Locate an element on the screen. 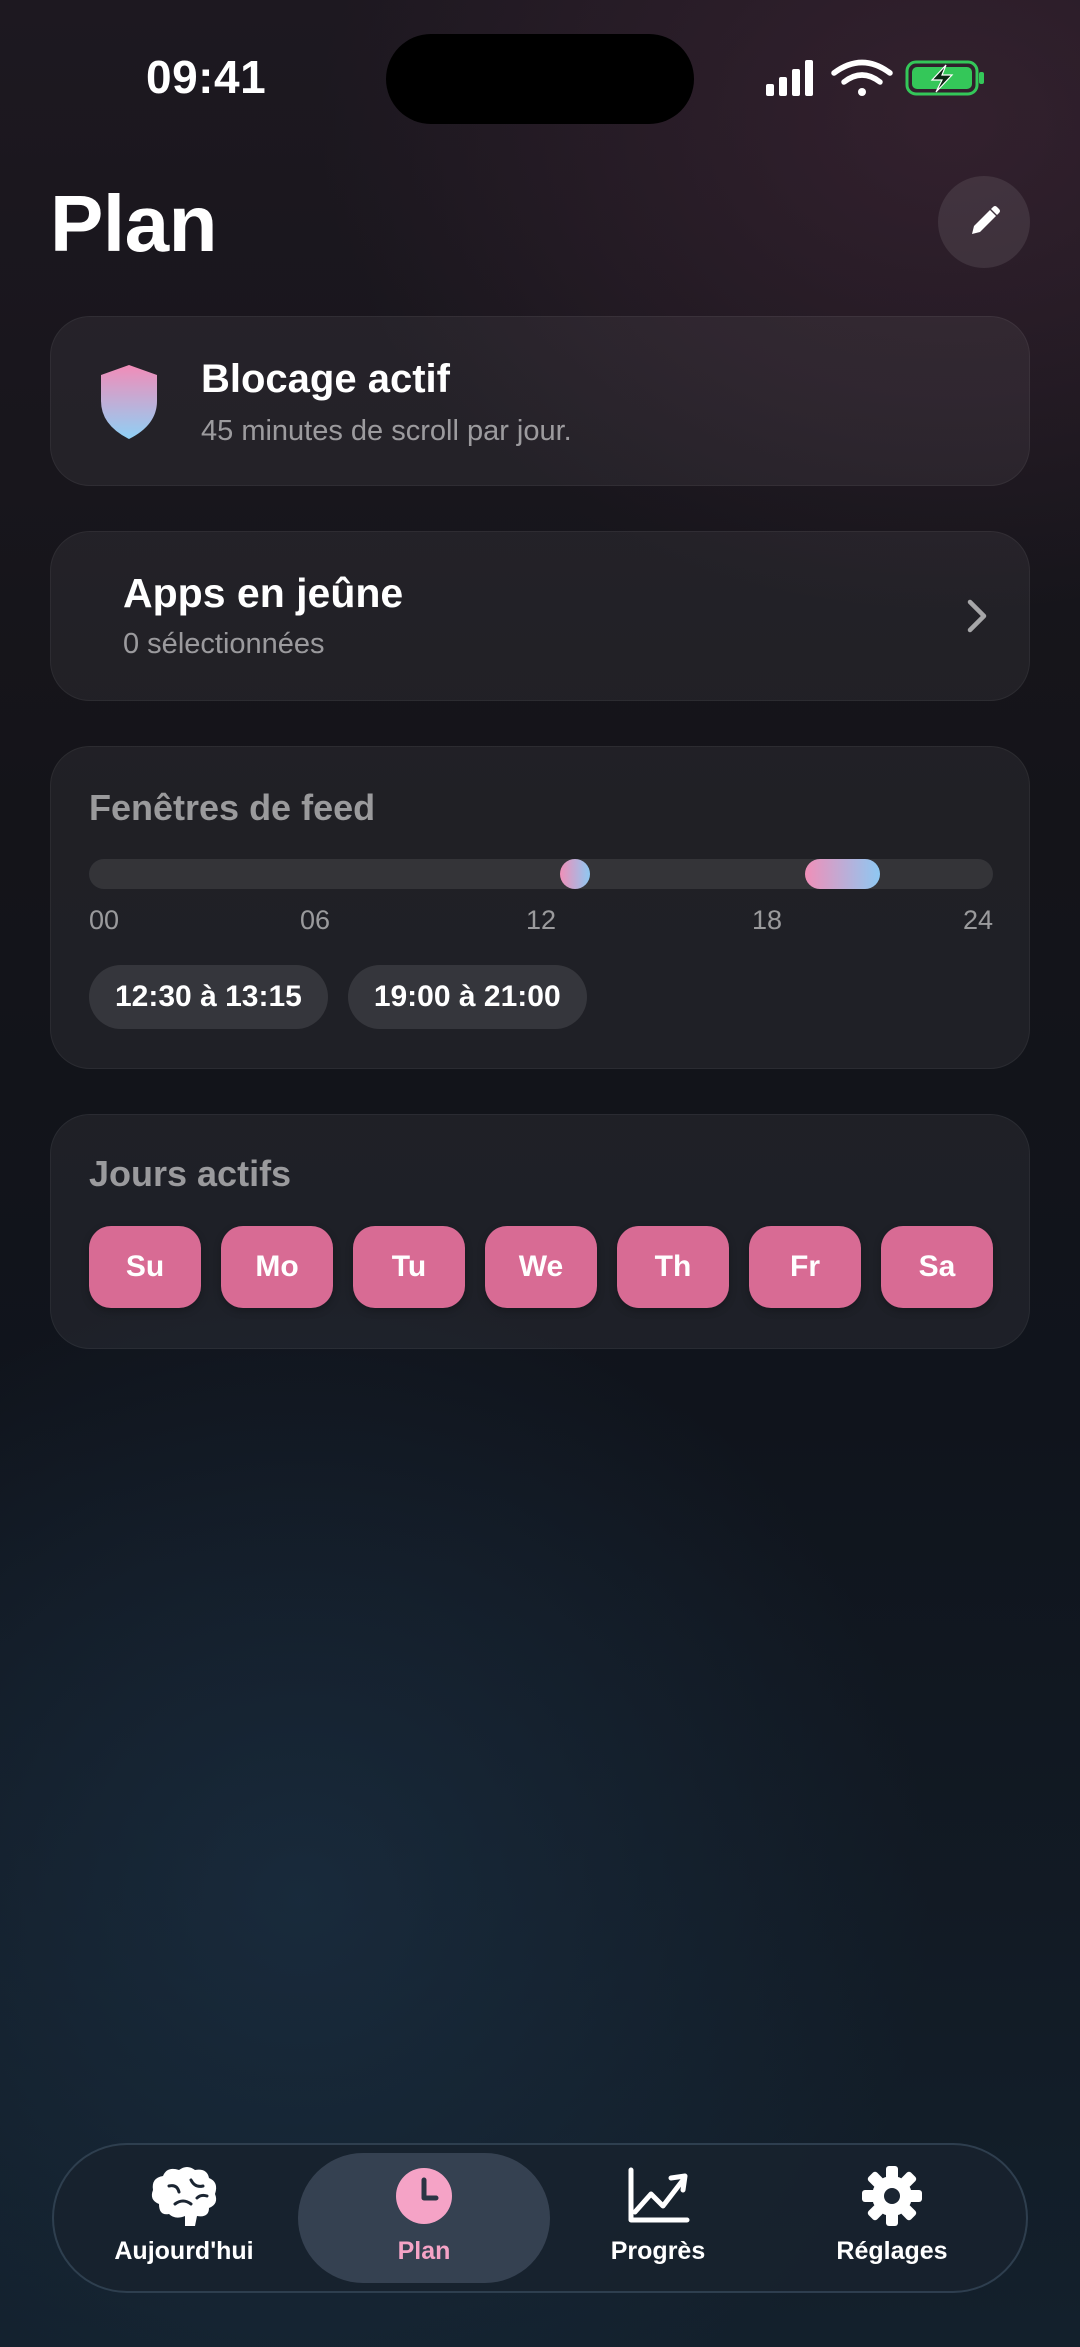  blocking-subtitle: 45 minutes de scroll par jour. is located at coordinates (386, 431).